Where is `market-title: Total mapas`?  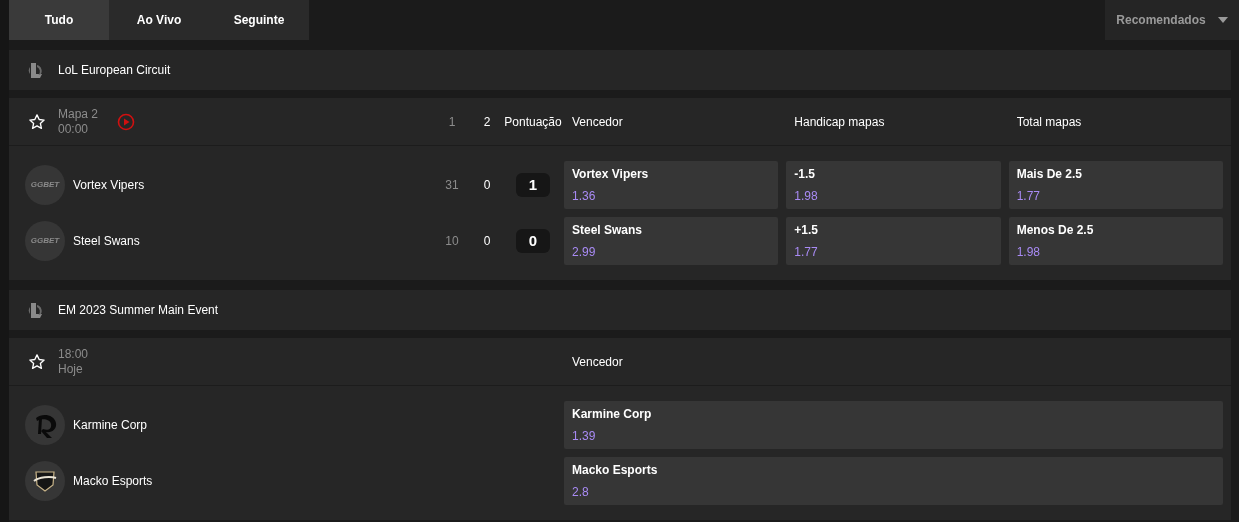 market-title: Total mapas is located at coordinates (1048, 122).